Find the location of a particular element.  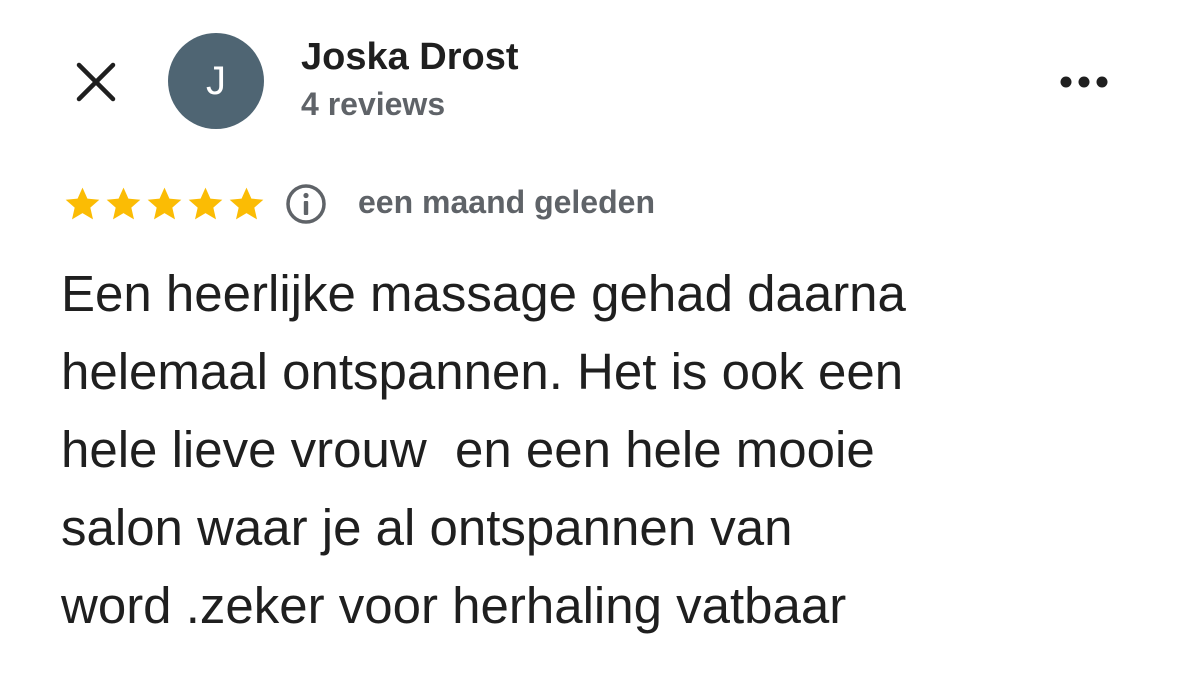

avatar: J is located at coordinates (216, 81).